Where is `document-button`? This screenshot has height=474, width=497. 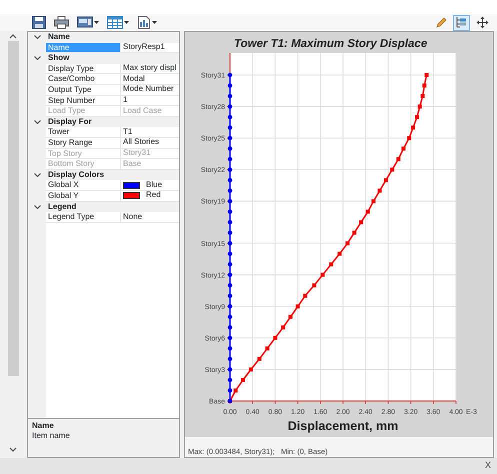 document-button is located at coordinates (147, 22).